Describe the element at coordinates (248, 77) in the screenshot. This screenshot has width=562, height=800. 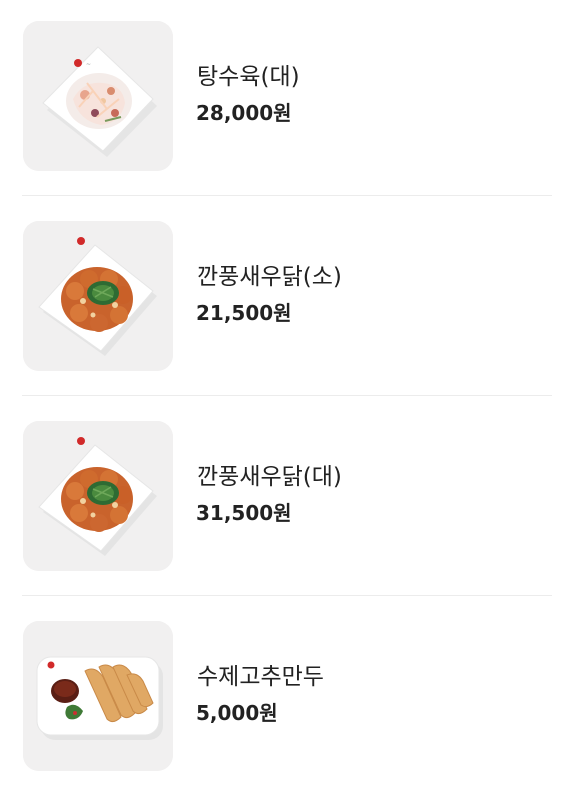
I see `menu-item-name: 탕수육(대)` at that location.